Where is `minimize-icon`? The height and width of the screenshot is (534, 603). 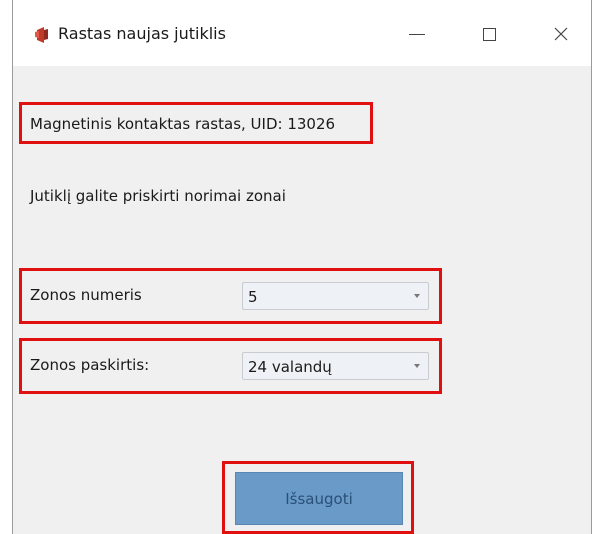
minimize-icon is located at coordinates (417, 34).